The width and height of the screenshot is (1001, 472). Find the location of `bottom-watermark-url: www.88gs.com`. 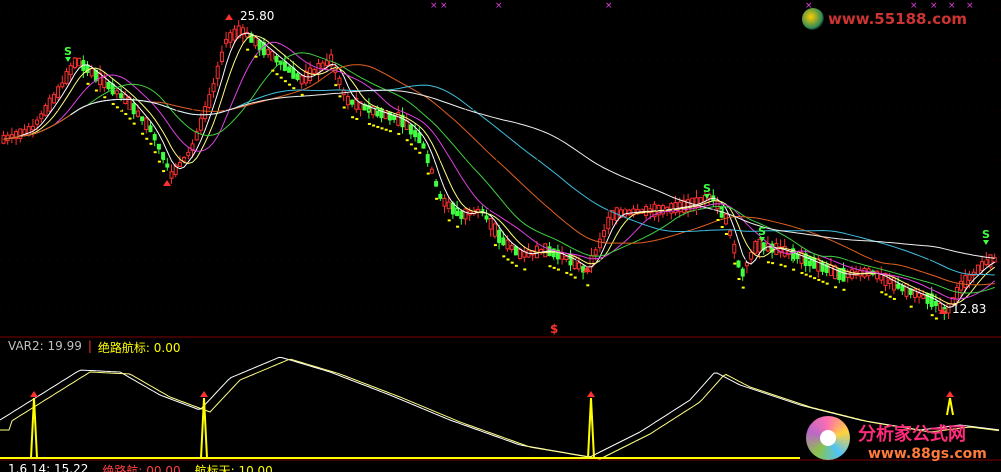

bottom-watermark-url: www.88gs.com is located at coordinates (927, 454).